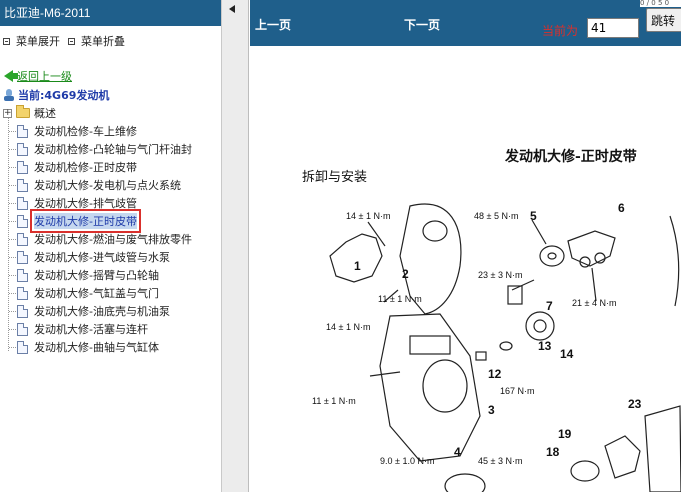 This screenshot has width=681, height=492. What do you see at coordinates (110, 13) in the screenshot?
I see `panel-title: 比亚迪-M6-2011` at bounding box center [110, 13].